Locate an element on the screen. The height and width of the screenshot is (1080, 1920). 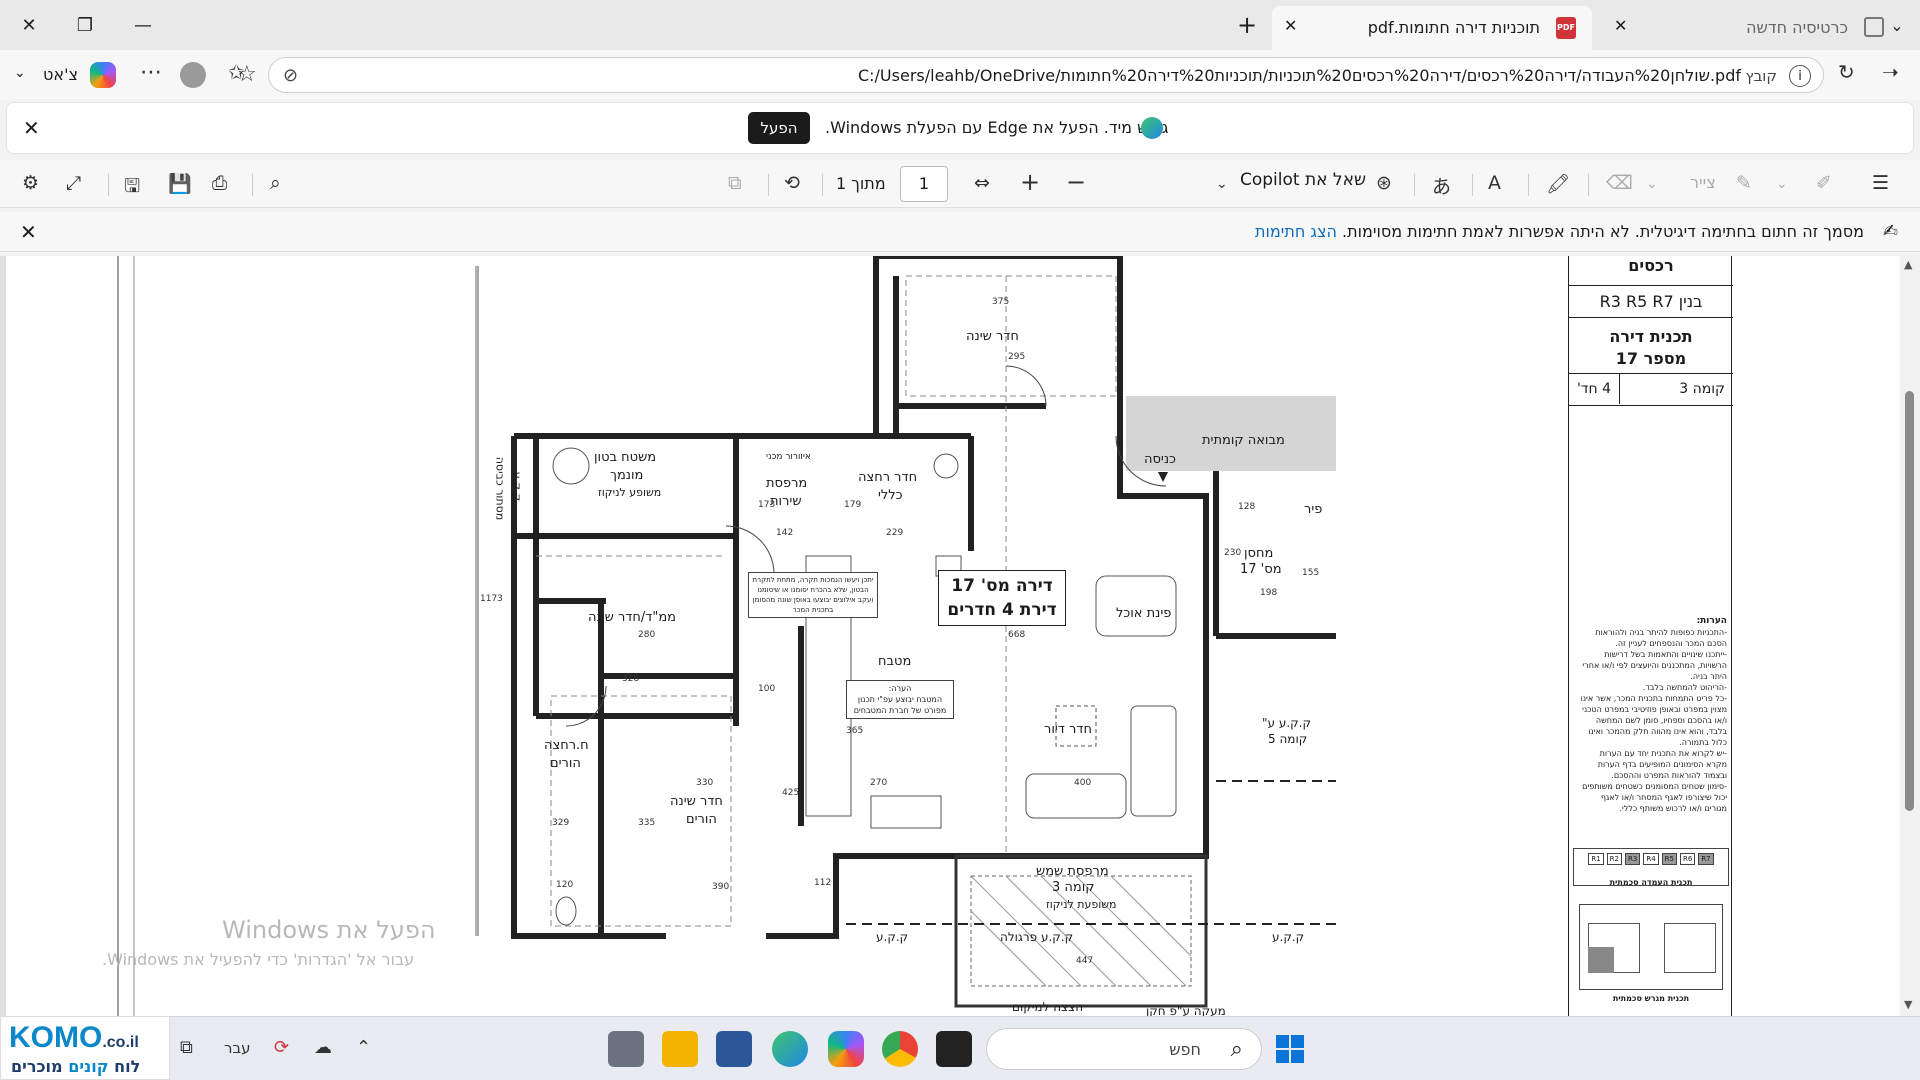
chevron-up-icon: ⌃ is located at coordinates (363, 1047).